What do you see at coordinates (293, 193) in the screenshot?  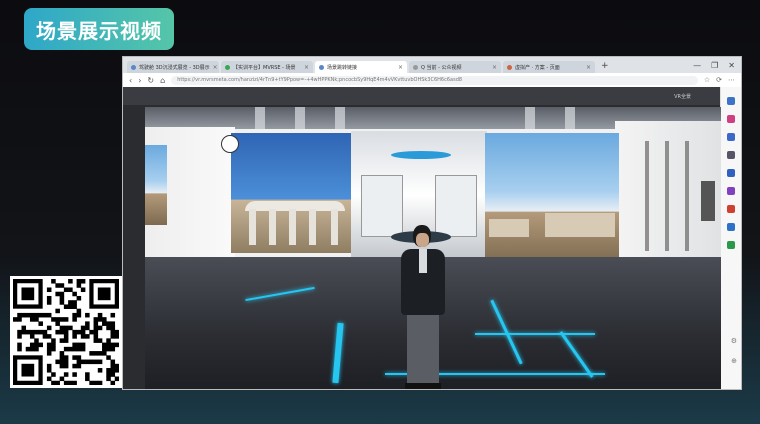 I see `gate-photo-panel` at bounding box center [293, 193].